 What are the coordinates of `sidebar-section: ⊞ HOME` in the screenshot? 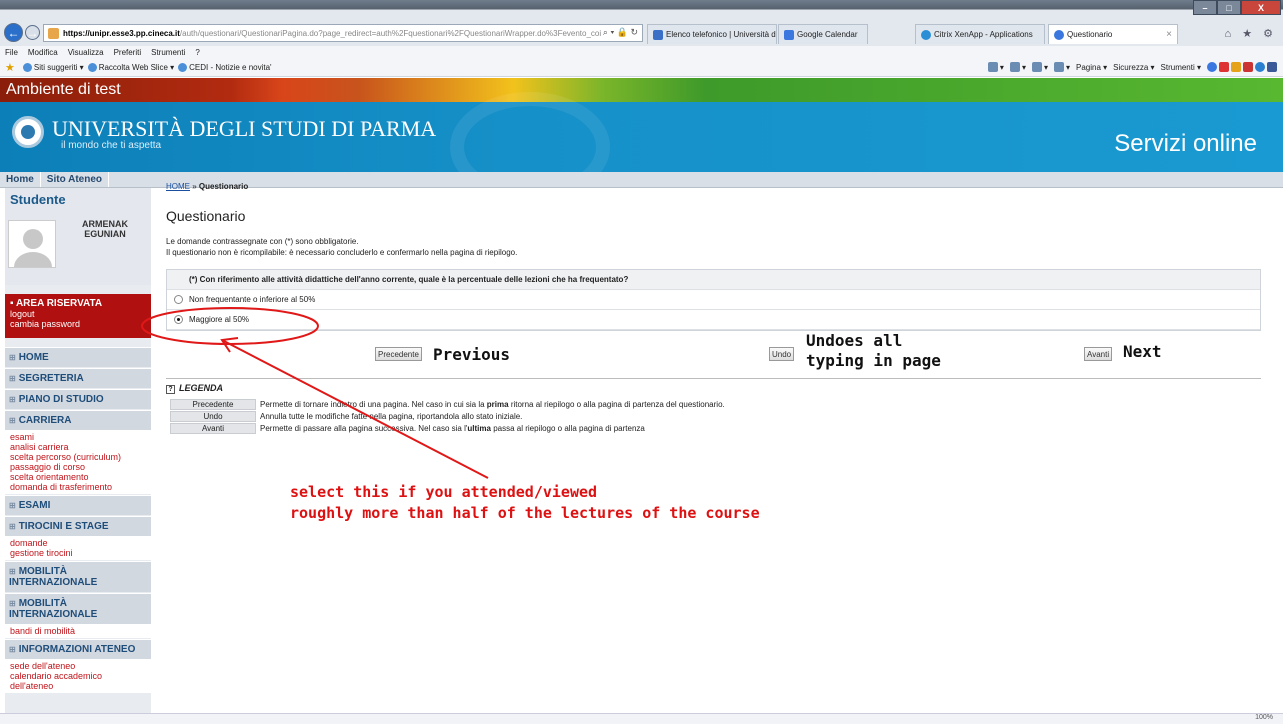 It's located at (78, 357).